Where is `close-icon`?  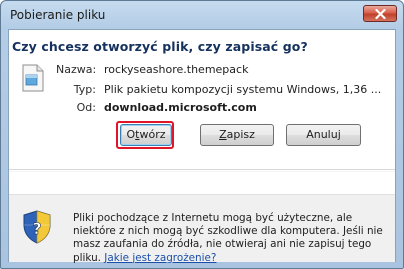 close-icon is located at coordinates (380, 13).